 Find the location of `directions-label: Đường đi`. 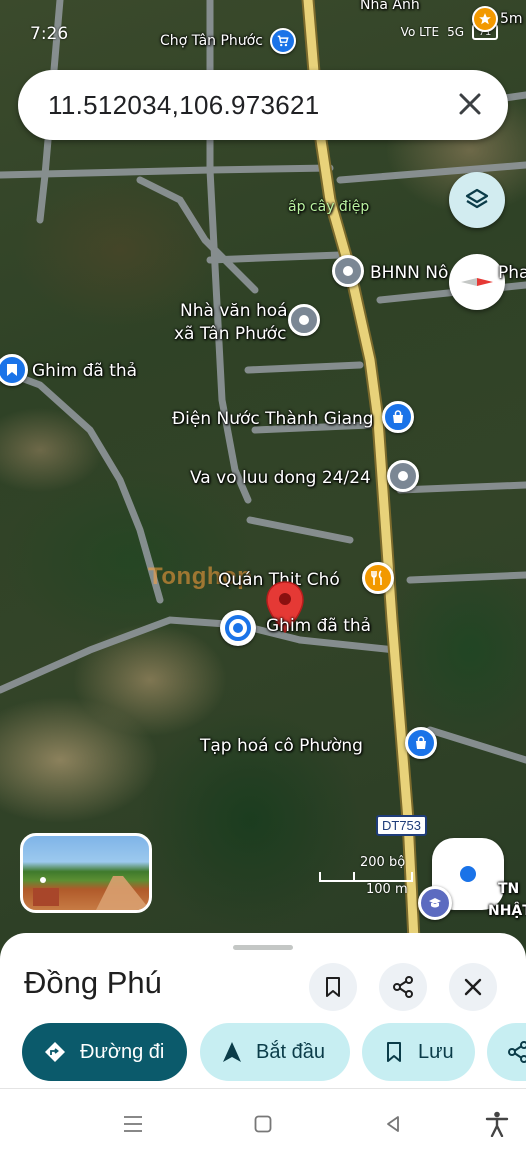

directions-label: Đường đi is located at coordinates (122, 1051).